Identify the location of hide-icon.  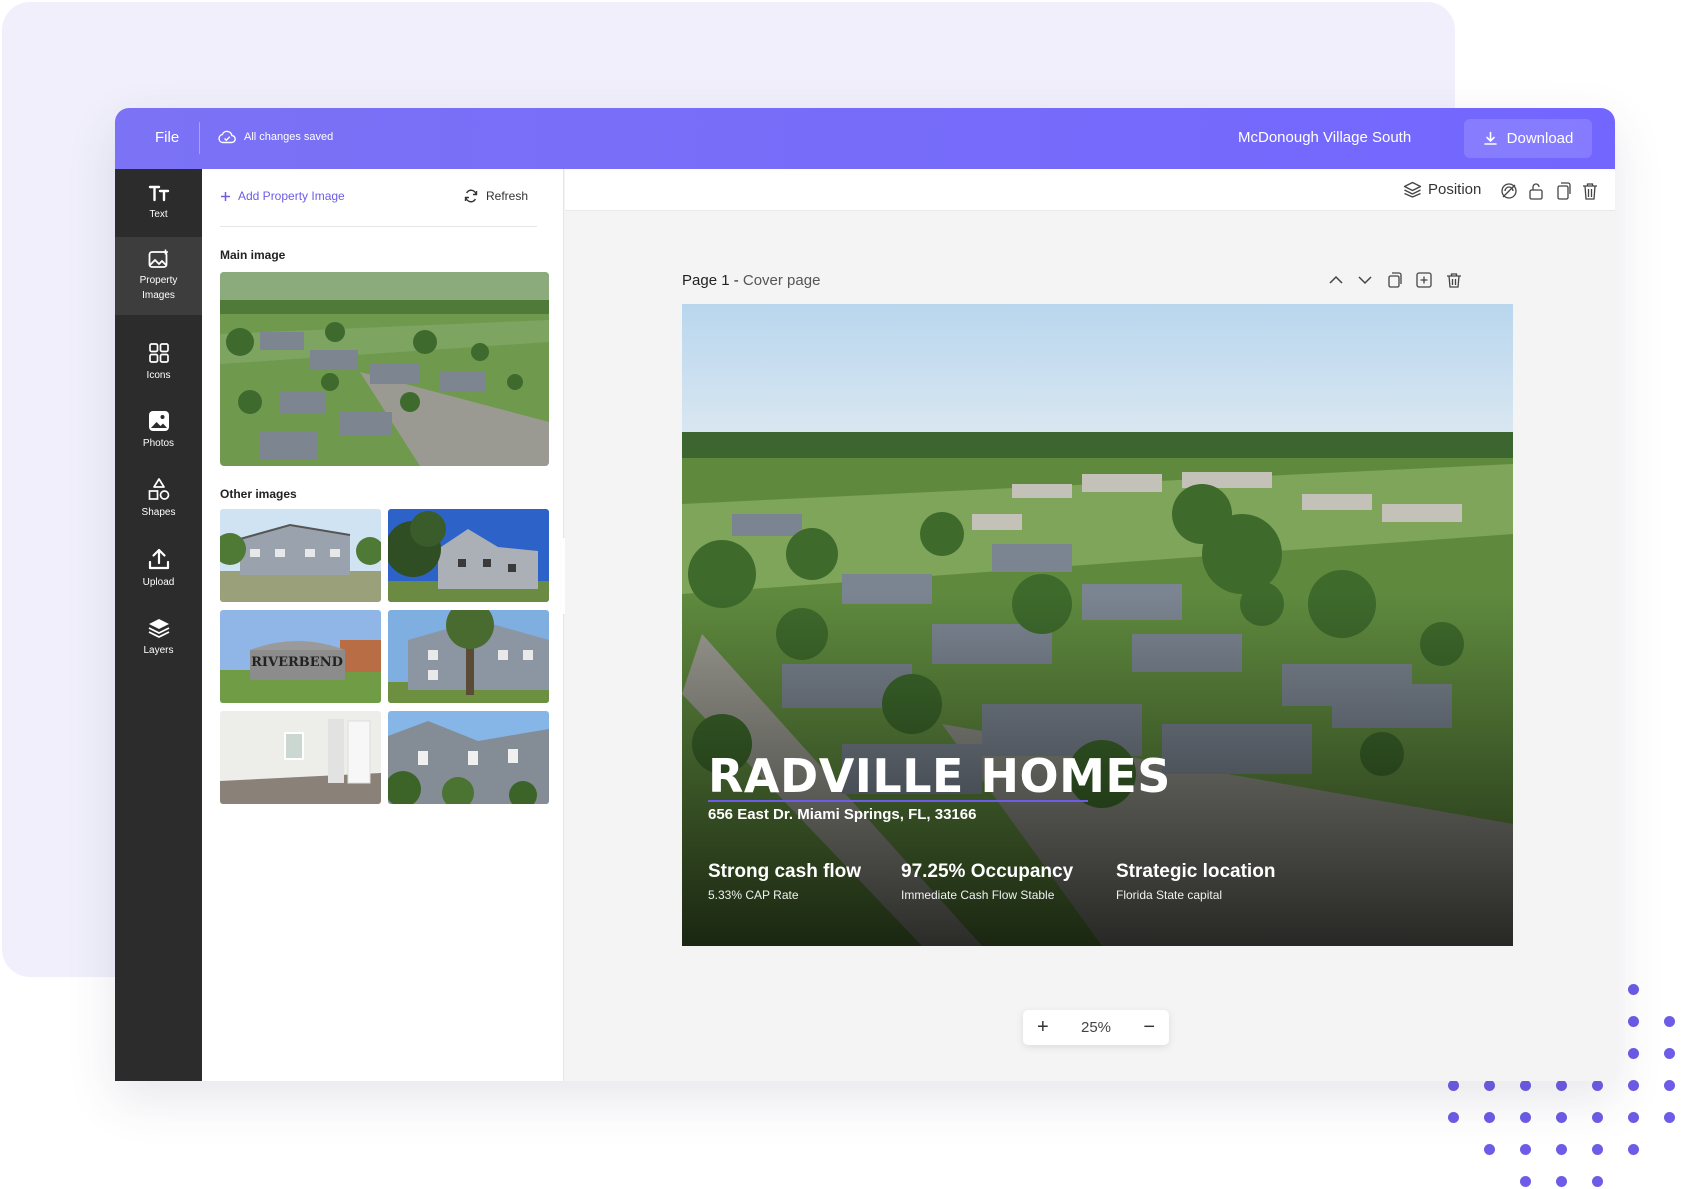
(1509, 191).